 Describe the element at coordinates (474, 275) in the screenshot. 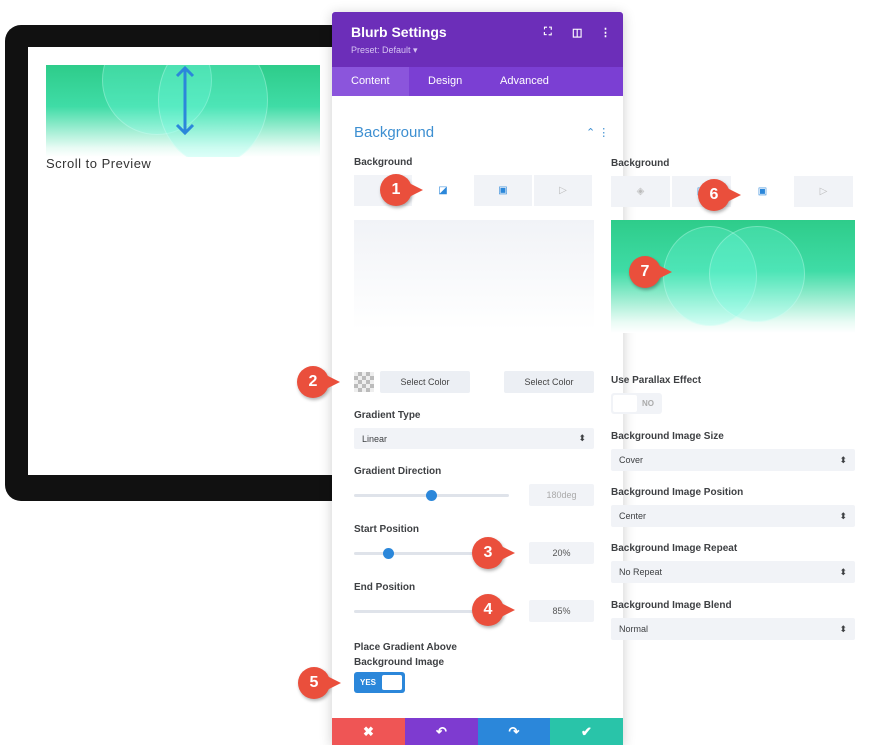

I see `gradient-preview` at that location.